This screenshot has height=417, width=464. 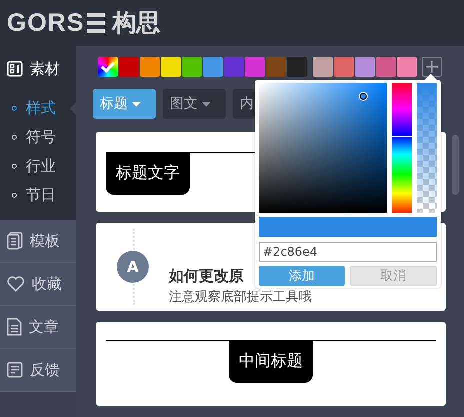 I want to click on hex-input: #2c86e4, so click(x=348, y=252).